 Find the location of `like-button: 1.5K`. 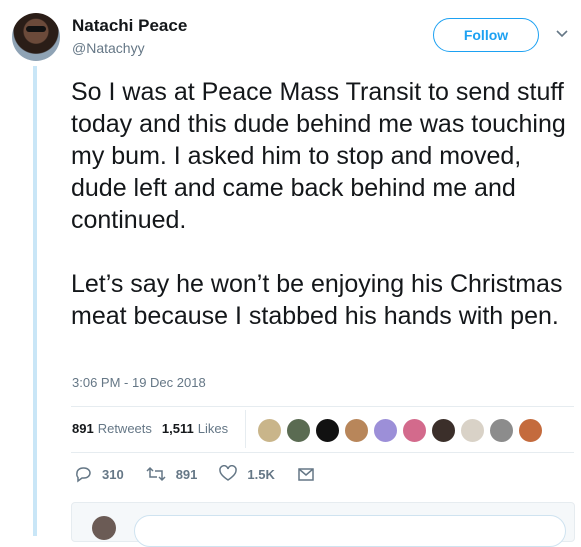

like-button: 1.5K is located at coordinates (247, 474).